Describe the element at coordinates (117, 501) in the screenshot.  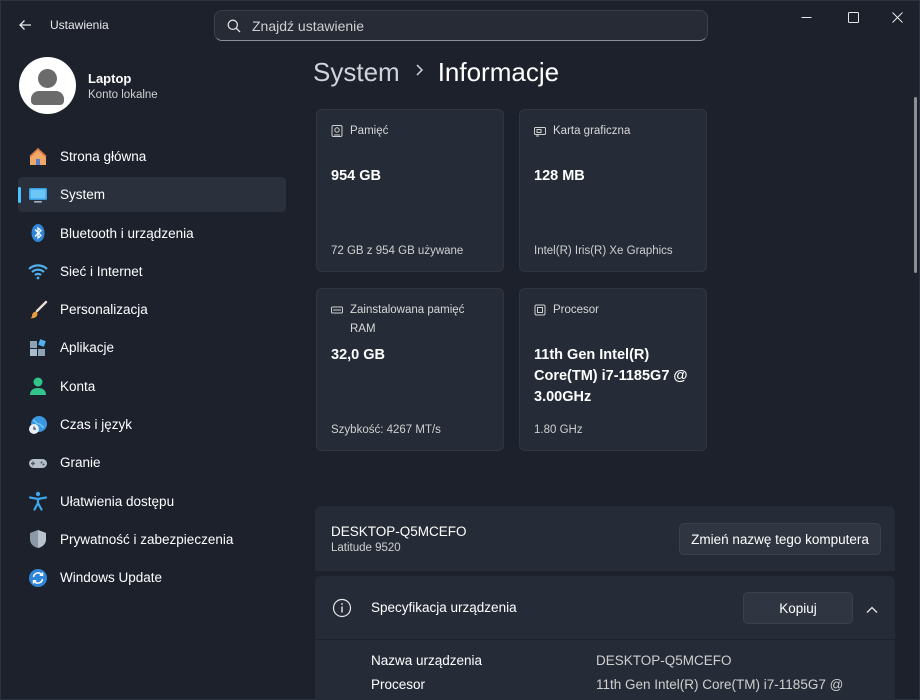
I see `sidebar-item-label: Ułatwienia dostępu` at that location.